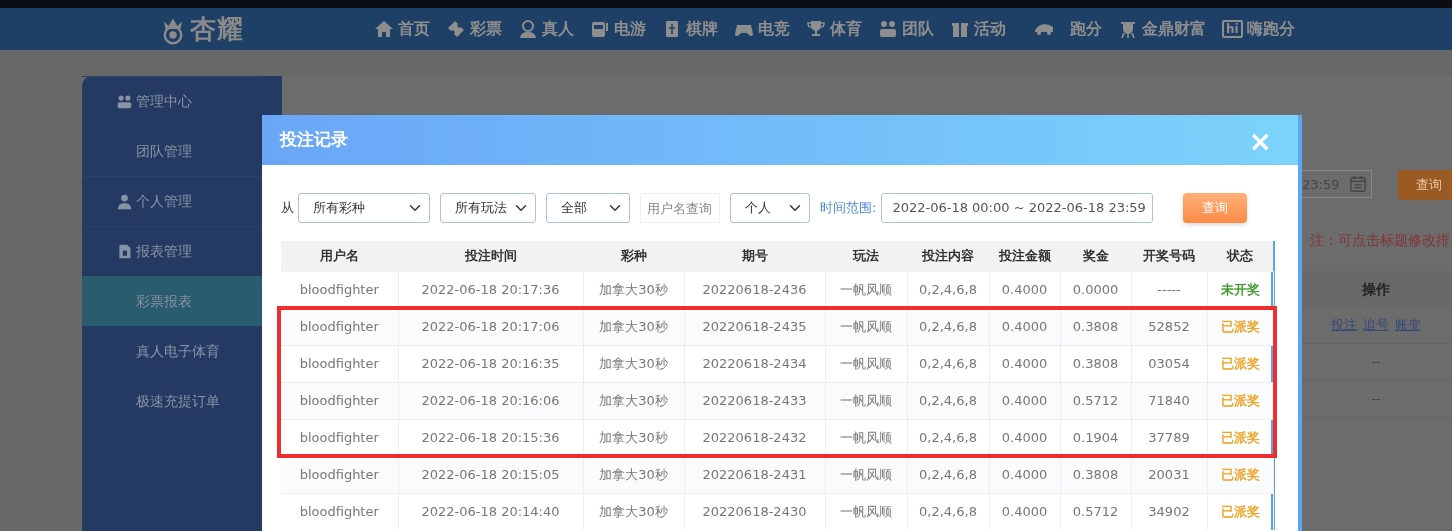 Image resolution: width=1452 pixels, height=531 pixels. Describe the element at coordinates (546, 29) in the screenshot. I see `nav-link: 真人` at that location.